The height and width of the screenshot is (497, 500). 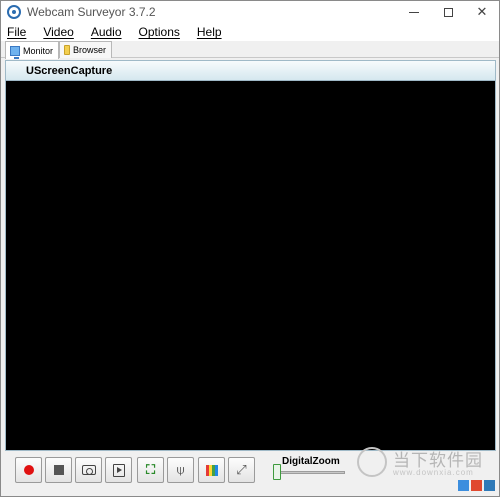 I want to click on video-button, so click(x=118, y=470).